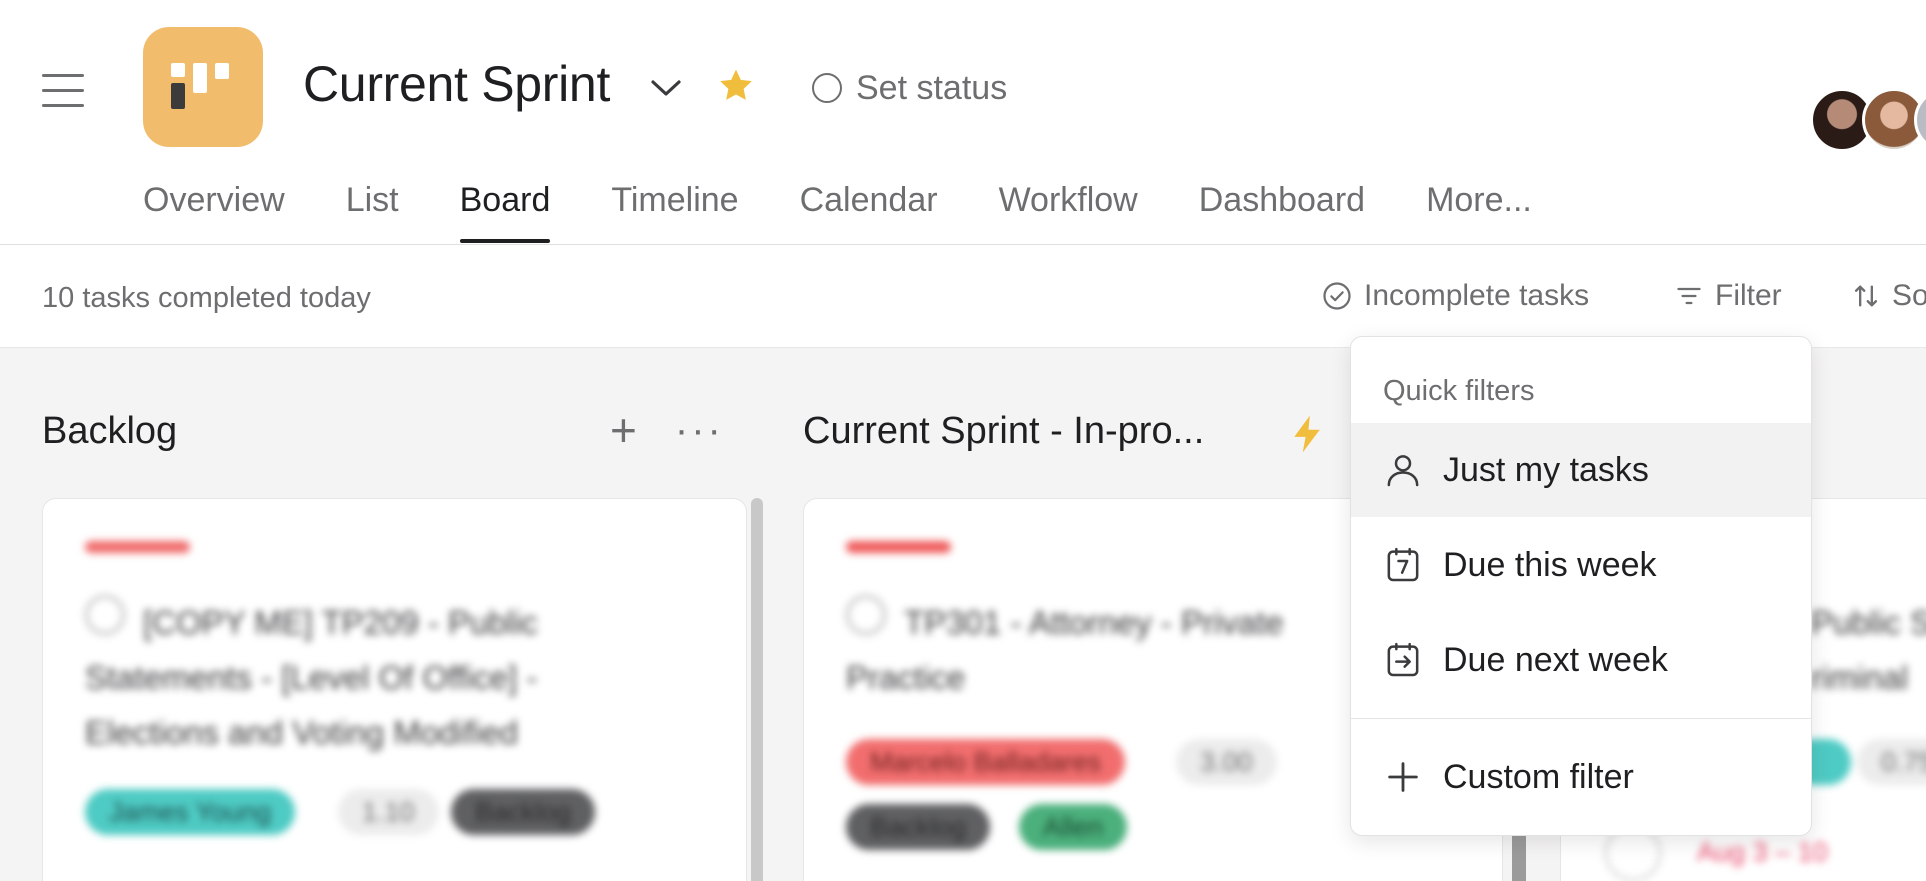 The height and width of the screenshot is (881, 1926). What do you see at coordinates (674, 207) in the screenshot?
I see `tab-timeline: Timeline` at bounding box center [674, 207].